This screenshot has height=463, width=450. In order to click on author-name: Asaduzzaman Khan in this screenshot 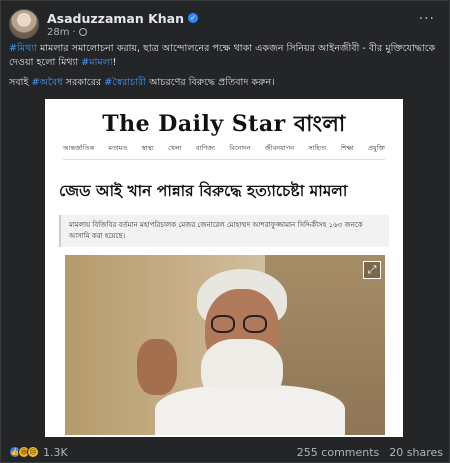, I will do `click(115, 18)`.